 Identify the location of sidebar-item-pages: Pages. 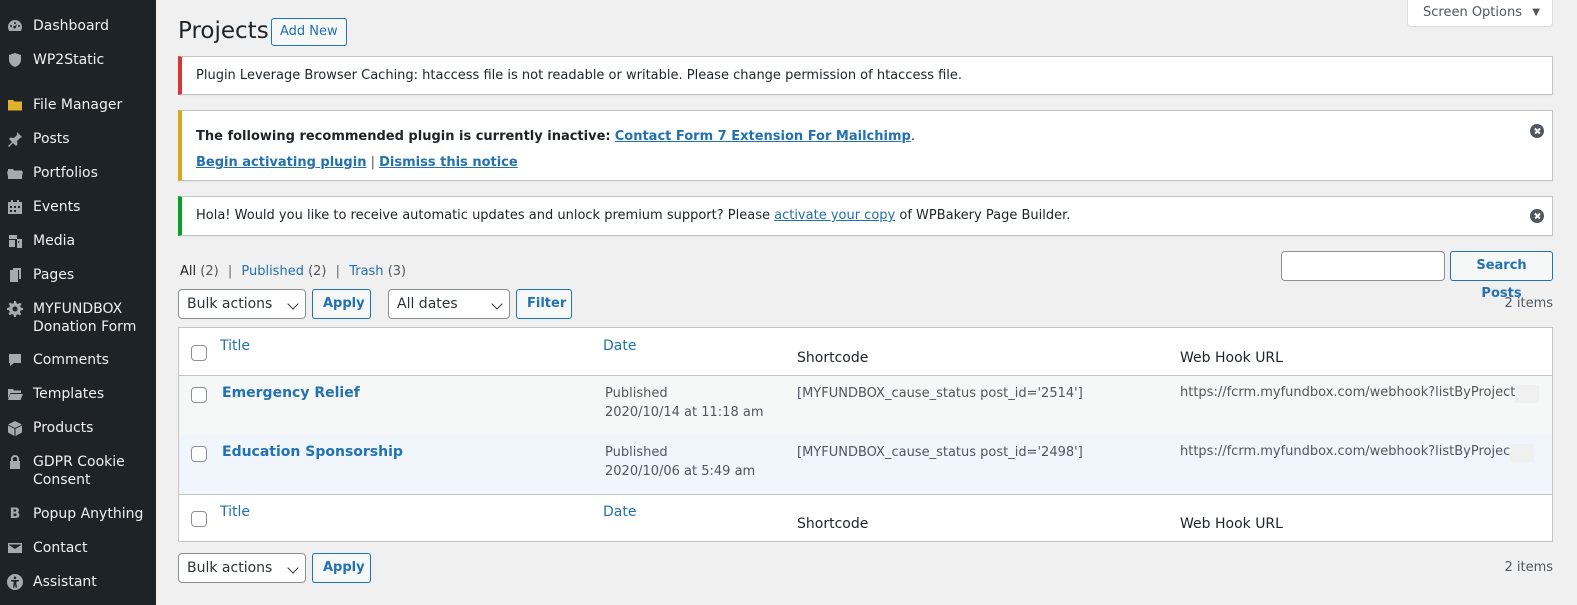
(78, 275).